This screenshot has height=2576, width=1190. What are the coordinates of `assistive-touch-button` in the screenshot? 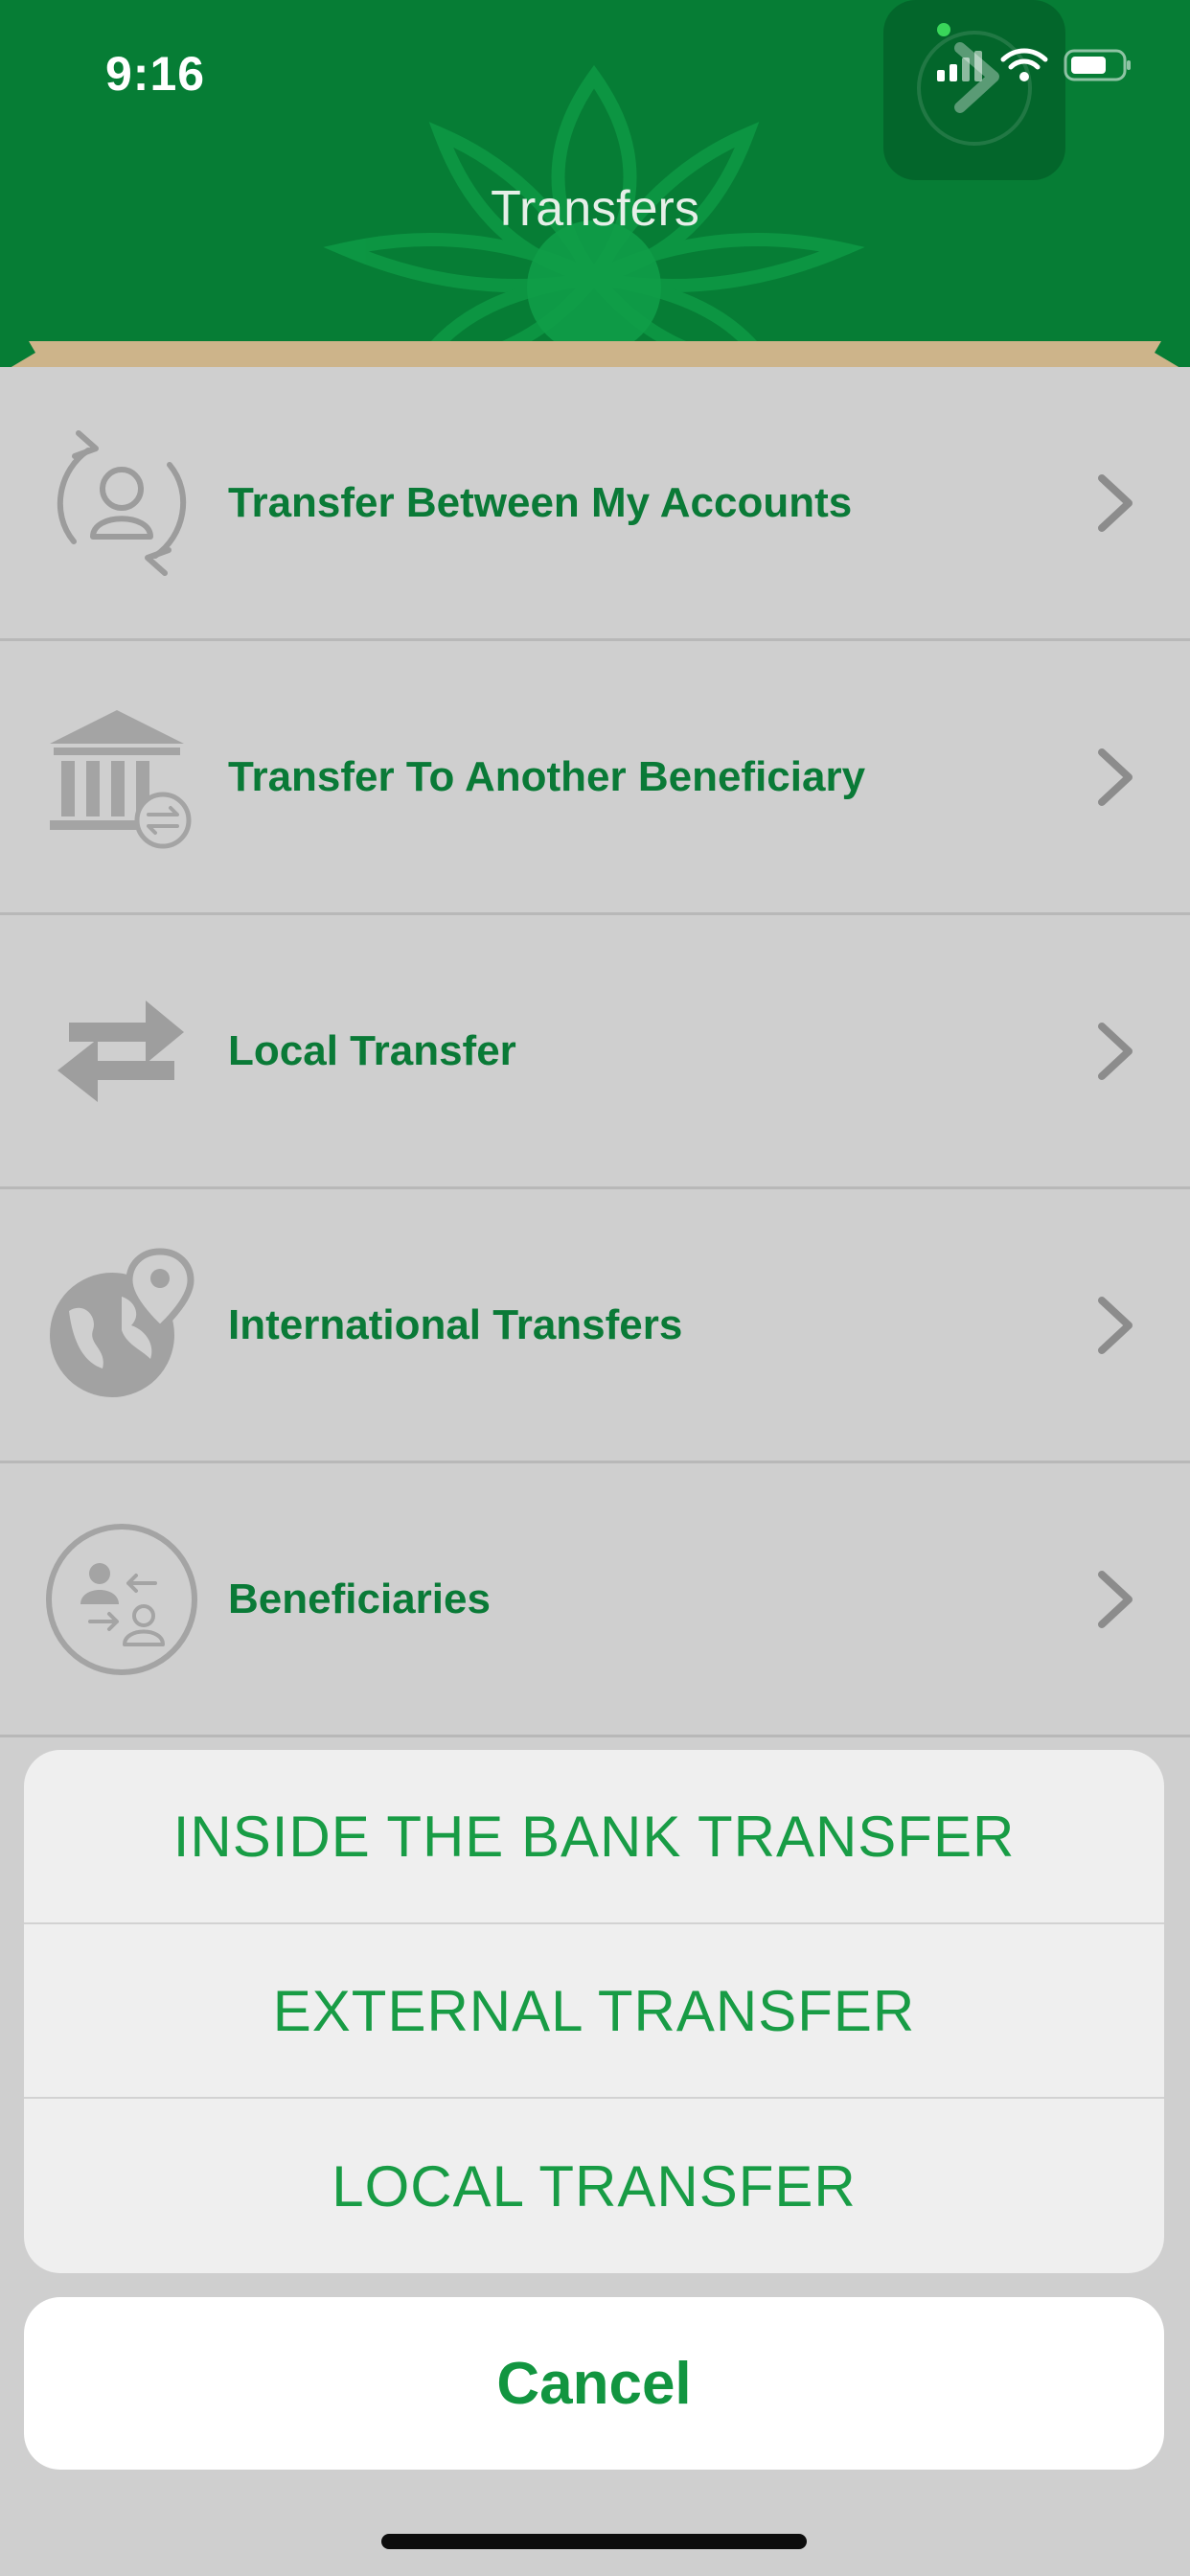 It's located at (974, 90).